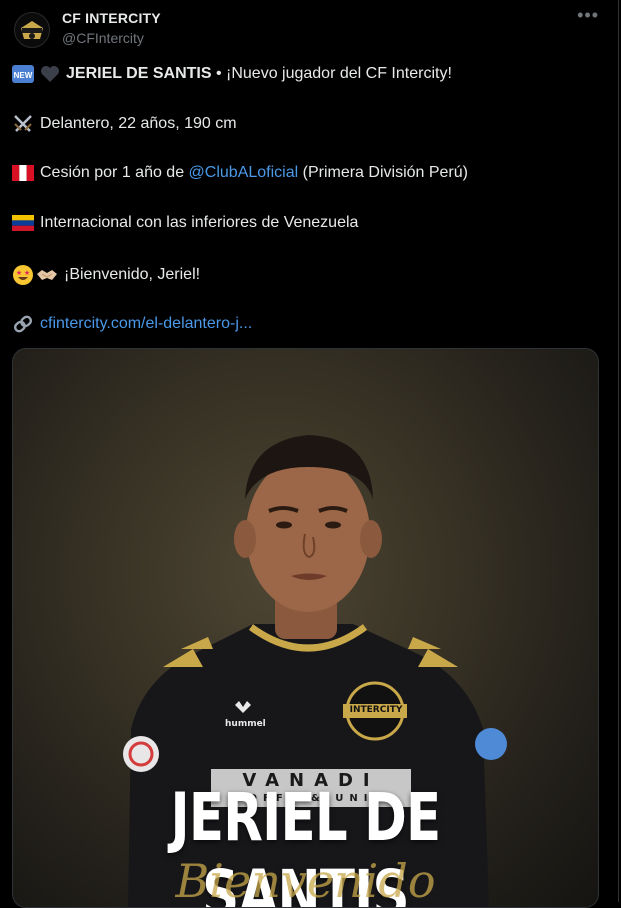  Describe the element at coordinates (23, 324) in the screenshot. I see `link-icon` at that location.